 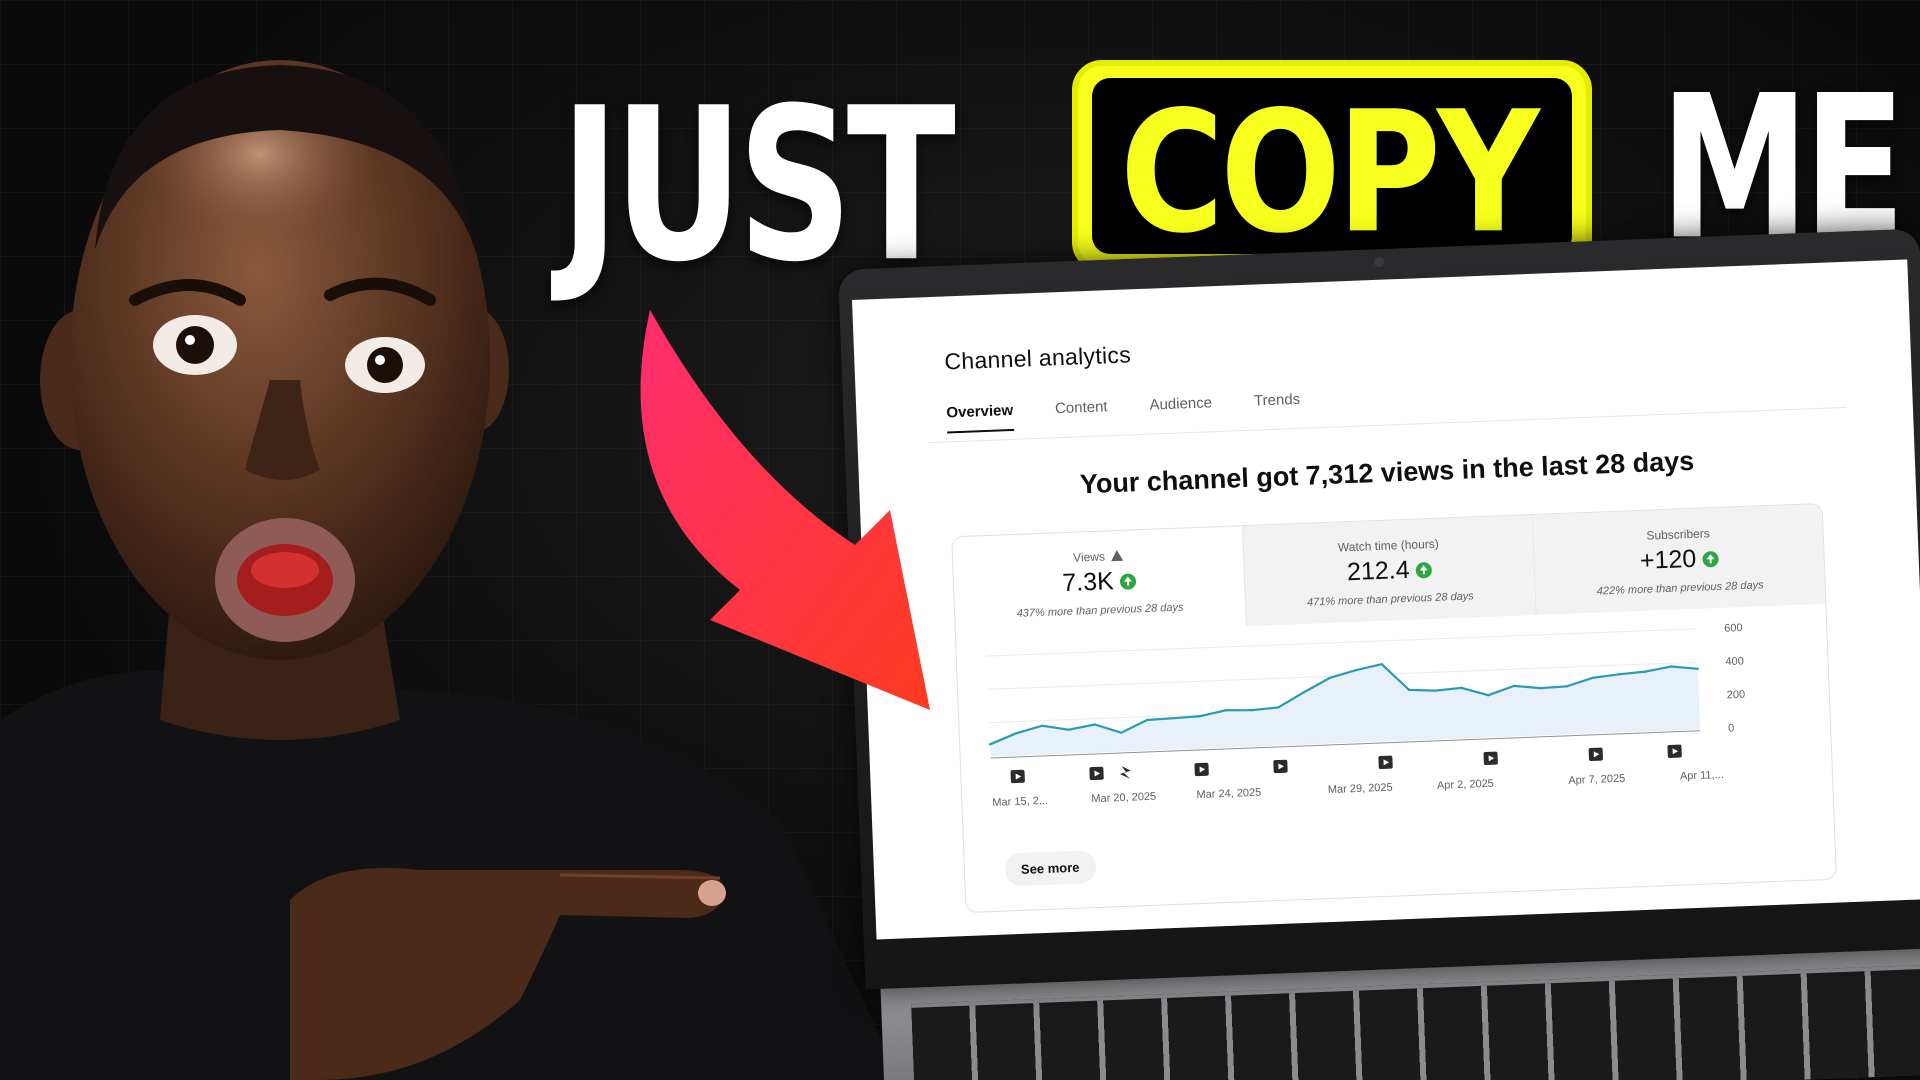 I want to click on stat-value: 212.4, so click(x=1378, y=571).